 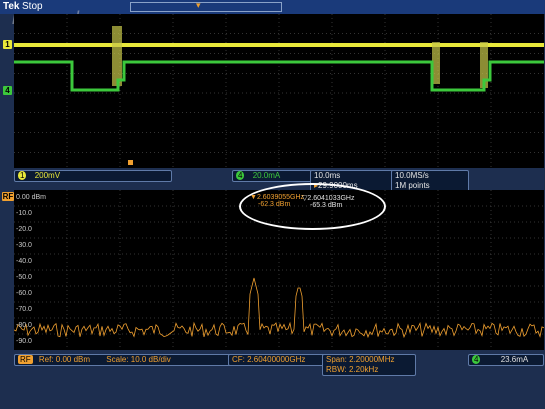 I want to click on y-label-7: -70.0, so click(x=24, y=309).